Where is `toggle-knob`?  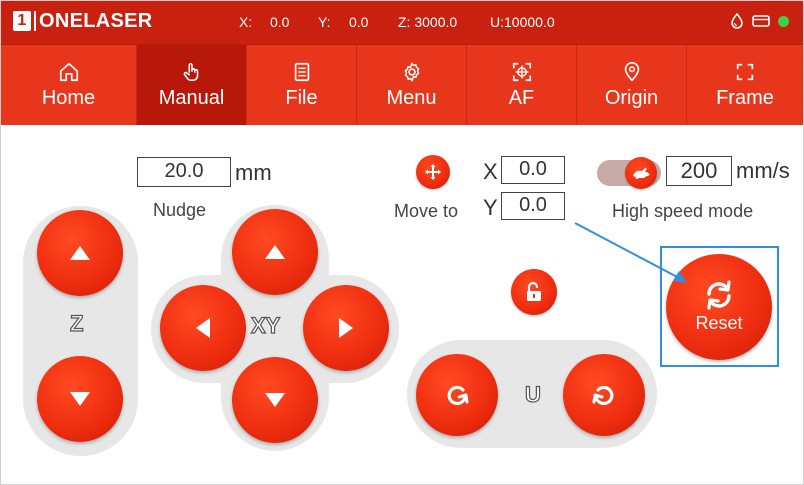
toggle-knob is located at coordinates (641, 173).